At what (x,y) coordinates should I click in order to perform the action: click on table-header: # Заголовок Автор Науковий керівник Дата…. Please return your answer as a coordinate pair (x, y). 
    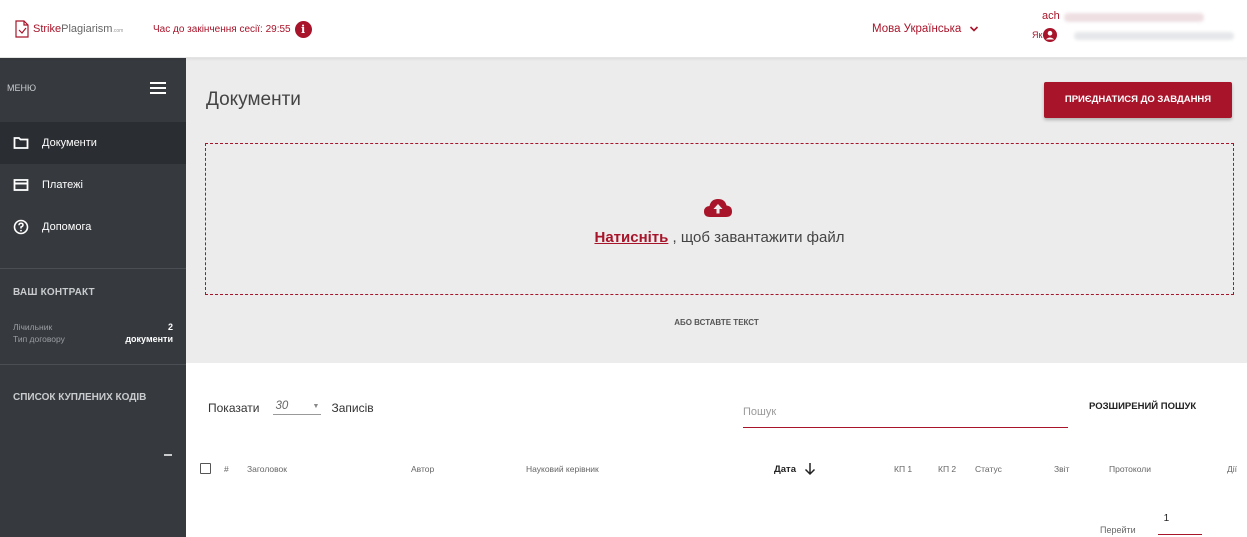
    Looking at the image, I should click on (716, 470).